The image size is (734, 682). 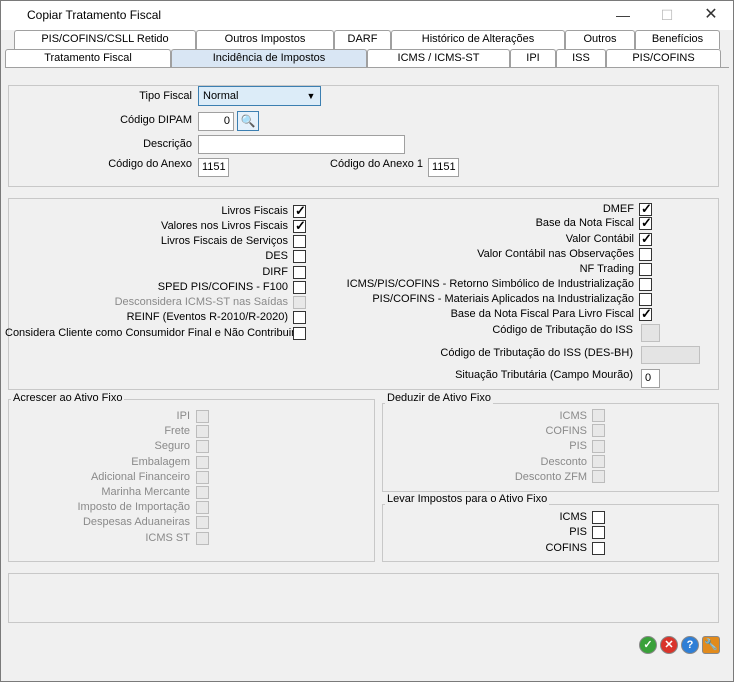 What do you see at coordinates (183, 416) in the screenshot?
I see `acrescer-ipi-label: IPI` at bounding box center [183, 416].